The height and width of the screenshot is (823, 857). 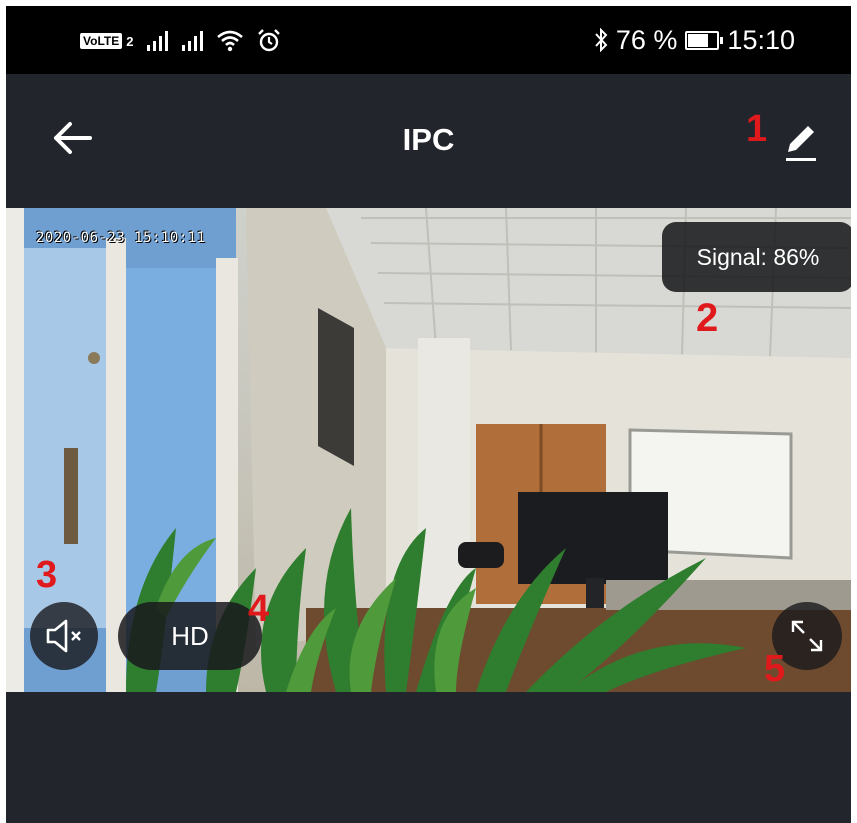 I want to click on status-right-icons: 76 % 15:10, so click(x=694, y=40).